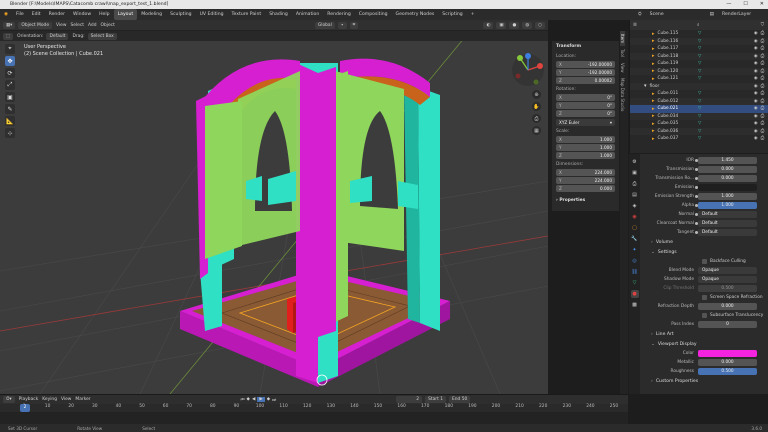 The height and width of the screenshot is (432, 768). Describe the element at coordinates (704, 242) in the screenshot. I see `volume-section: › Volume` at that location.